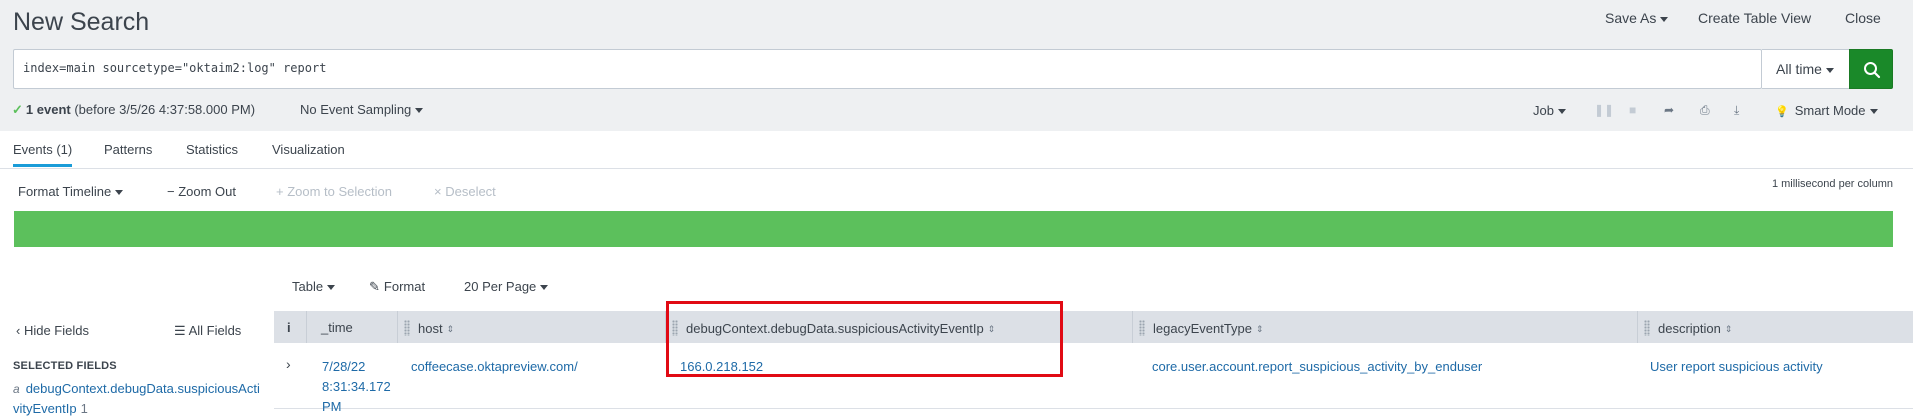  What do you see at coordinates (1705, 110) in the screenshot?
I see `print-icon: ⎙` at bounding box center [1705, 110].